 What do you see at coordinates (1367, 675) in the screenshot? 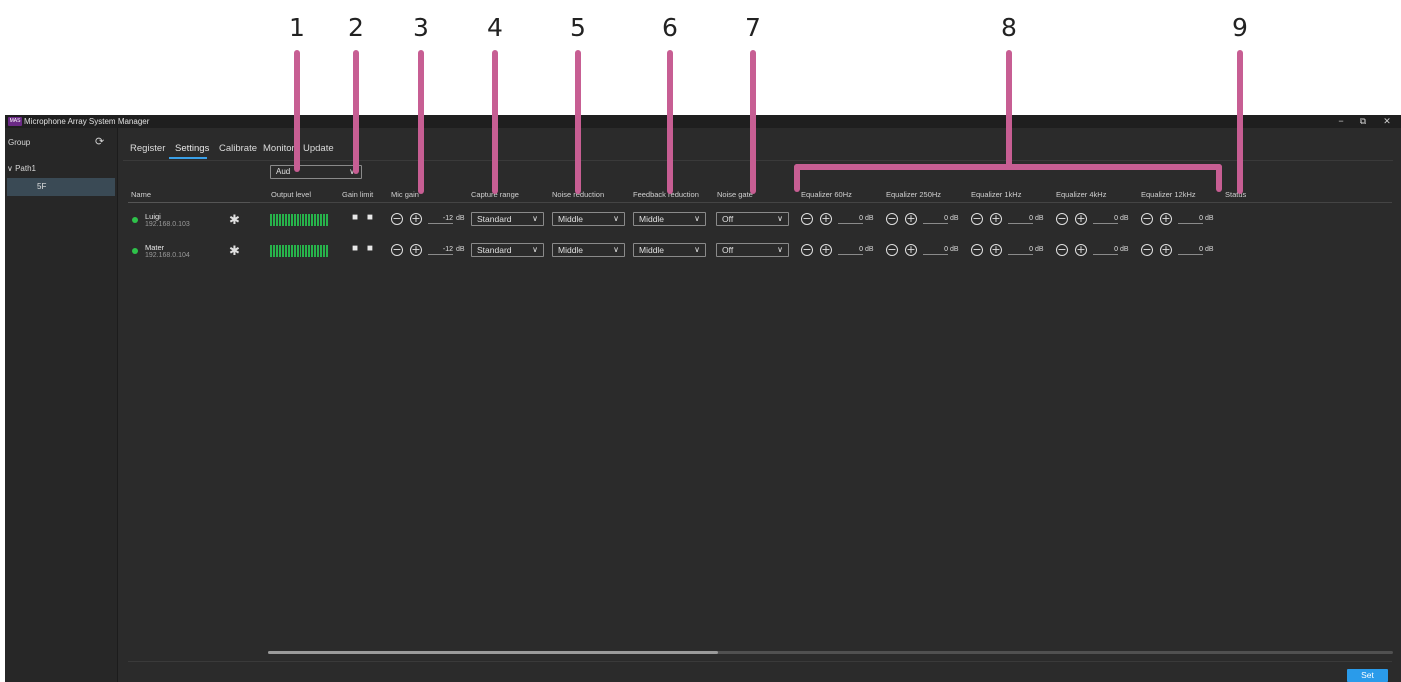
I see `set-button: Set` at bounding box center [1367, 675].